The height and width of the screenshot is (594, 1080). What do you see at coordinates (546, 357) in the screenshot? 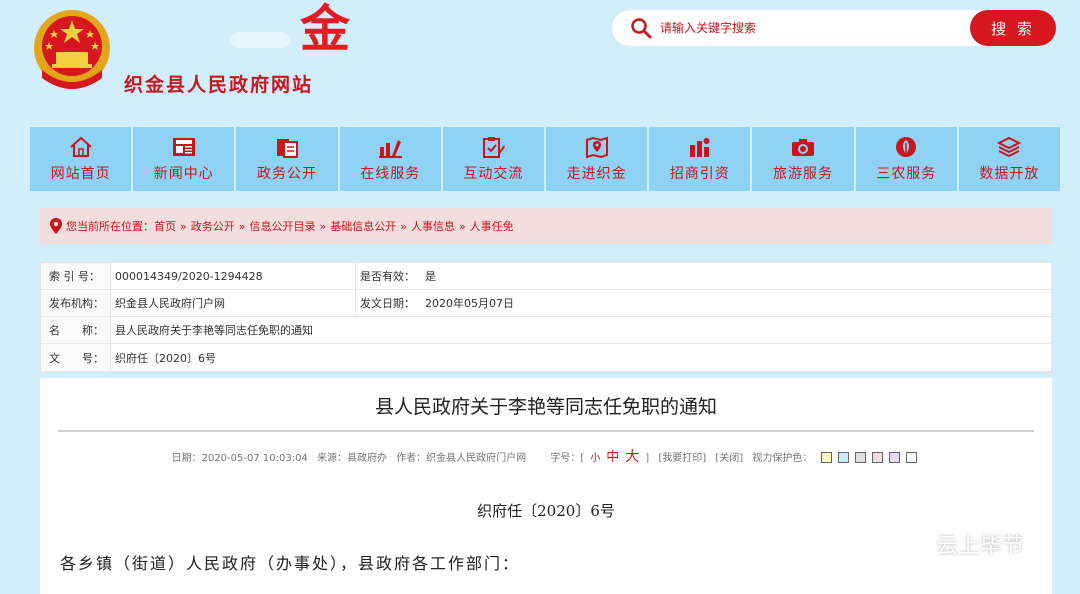
I see `info-row: 文 号： 织府任〔2020〕6号` at bounding box center [546, 357].